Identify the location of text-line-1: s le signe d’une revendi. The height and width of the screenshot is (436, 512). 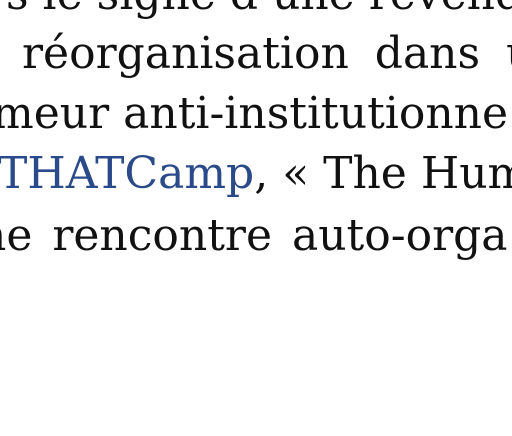
(259, 8).